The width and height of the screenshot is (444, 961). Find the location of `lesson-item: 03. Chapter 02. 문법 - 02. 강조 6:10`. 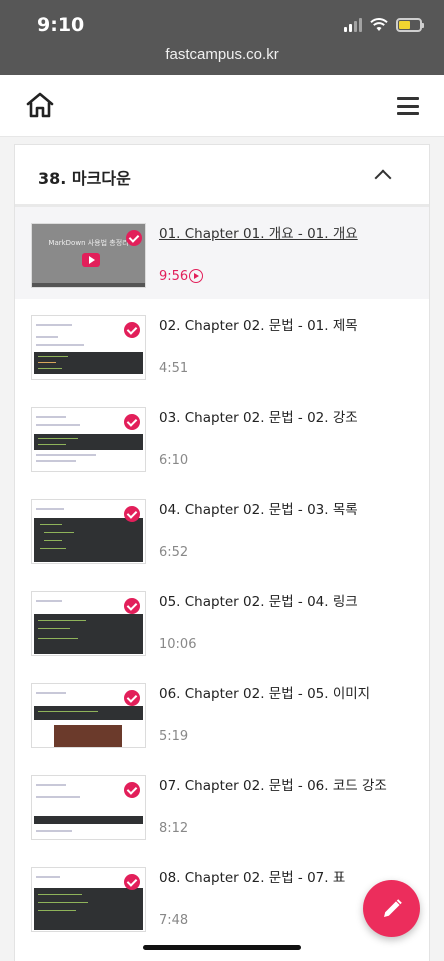

lesson-item: 03. Chapter 02. 문법 - 02. 강조 6:10 is located at coordinates (222, 437).